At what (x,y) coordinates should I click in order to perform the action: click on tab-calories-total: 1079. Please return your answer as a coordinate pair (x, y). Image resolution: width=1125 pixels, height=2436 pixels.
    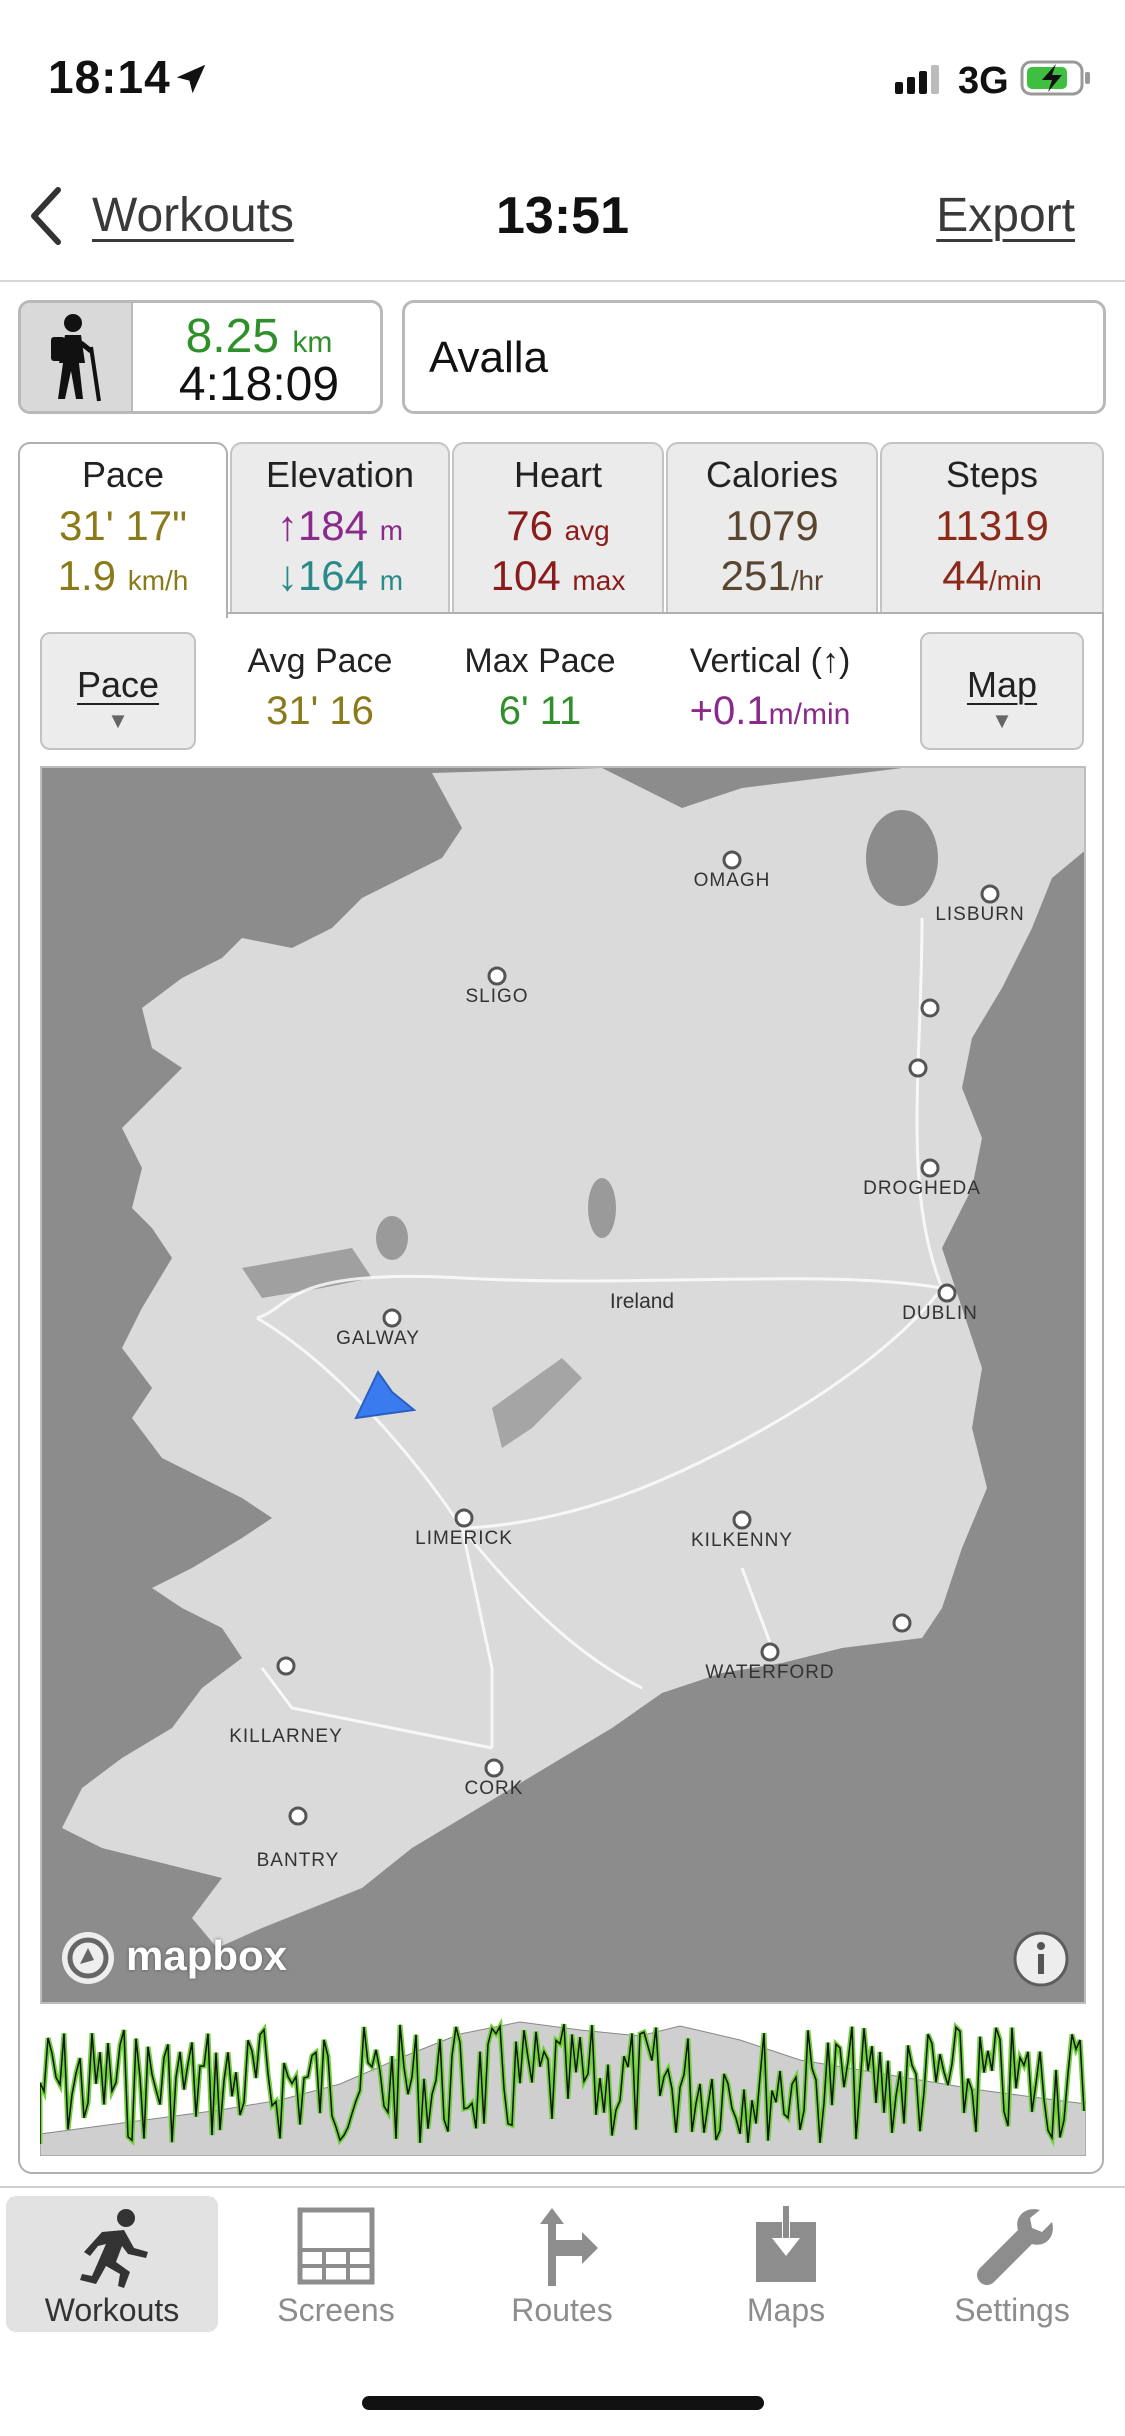
    Looking at the image, I should click on (772, 525).